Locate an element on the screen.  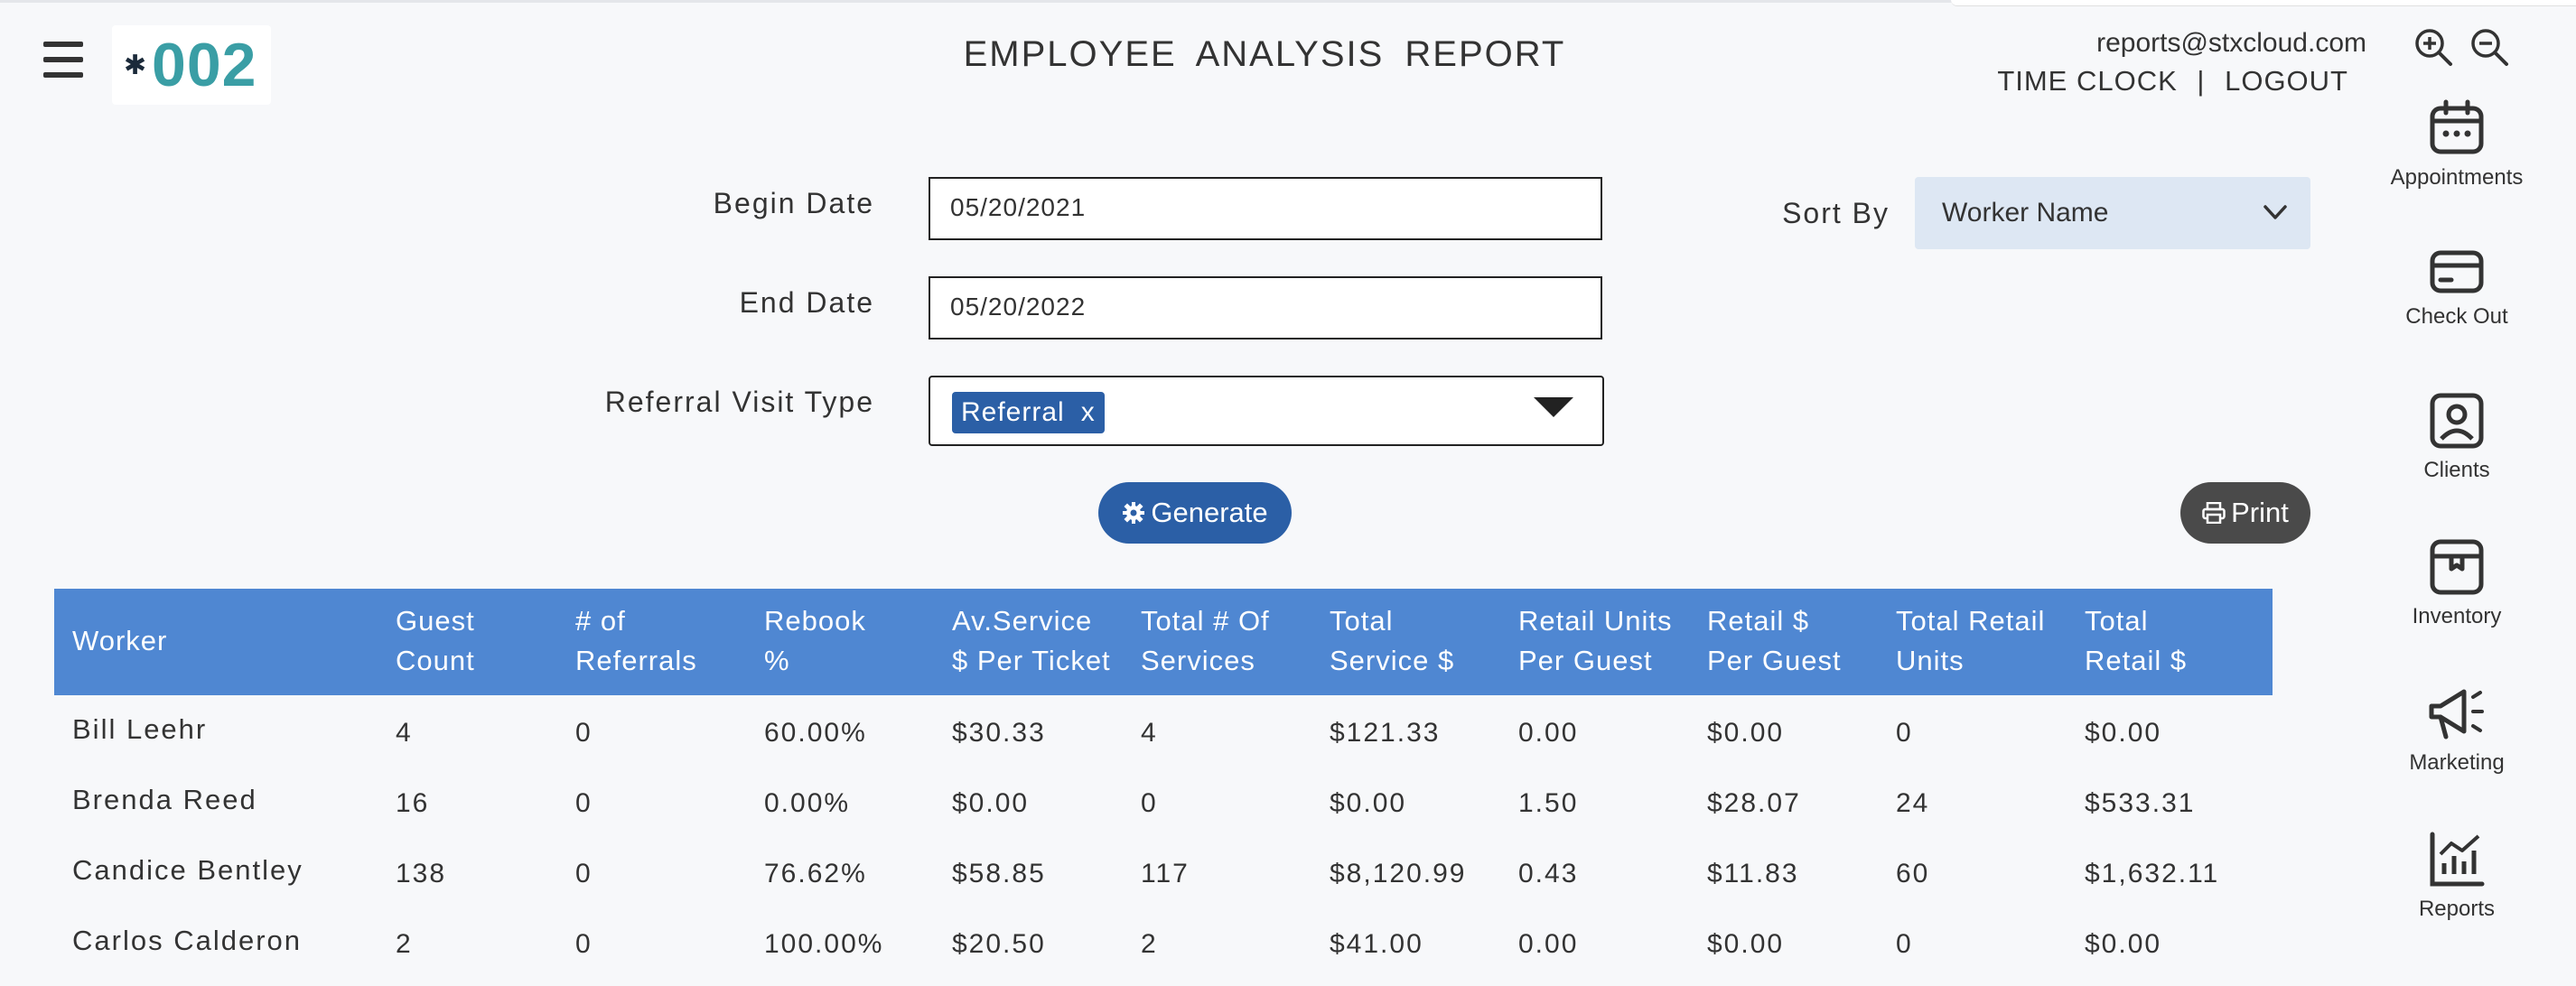
top-right-panel-edge is located at coordinates (2263, 3).